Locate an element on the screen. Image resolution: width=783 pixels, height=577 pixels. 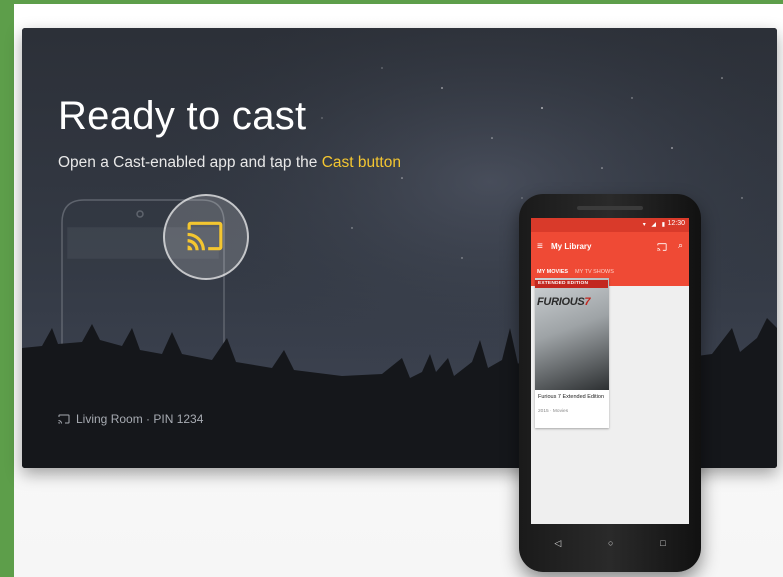
android-nav-bar: ◁ ○ □ is located at coordinates (610, 543).